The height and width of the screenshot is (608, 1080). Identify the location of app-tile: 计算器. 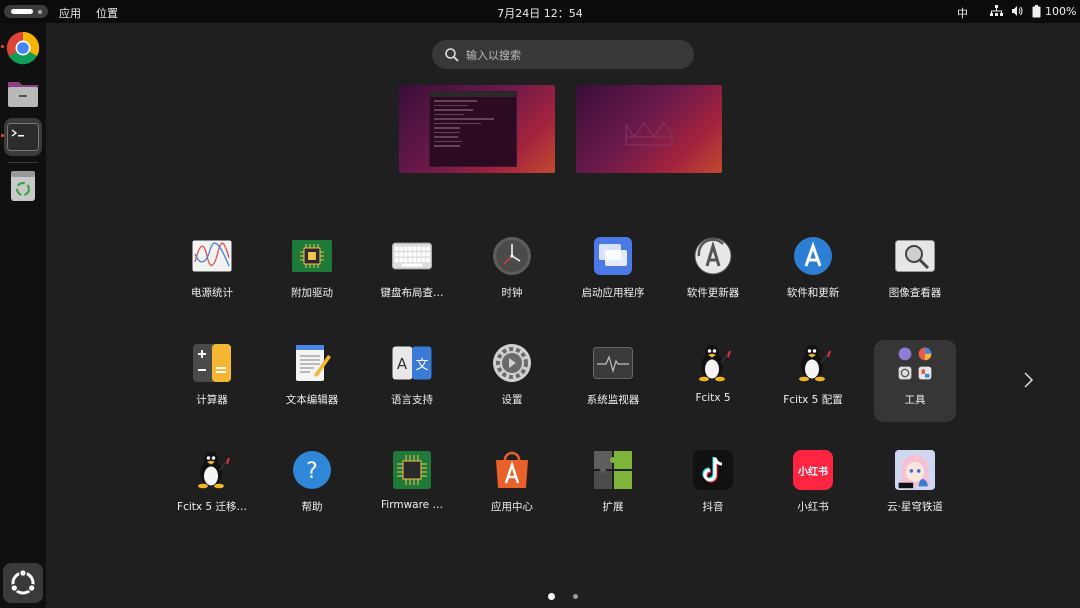
(212, 381).